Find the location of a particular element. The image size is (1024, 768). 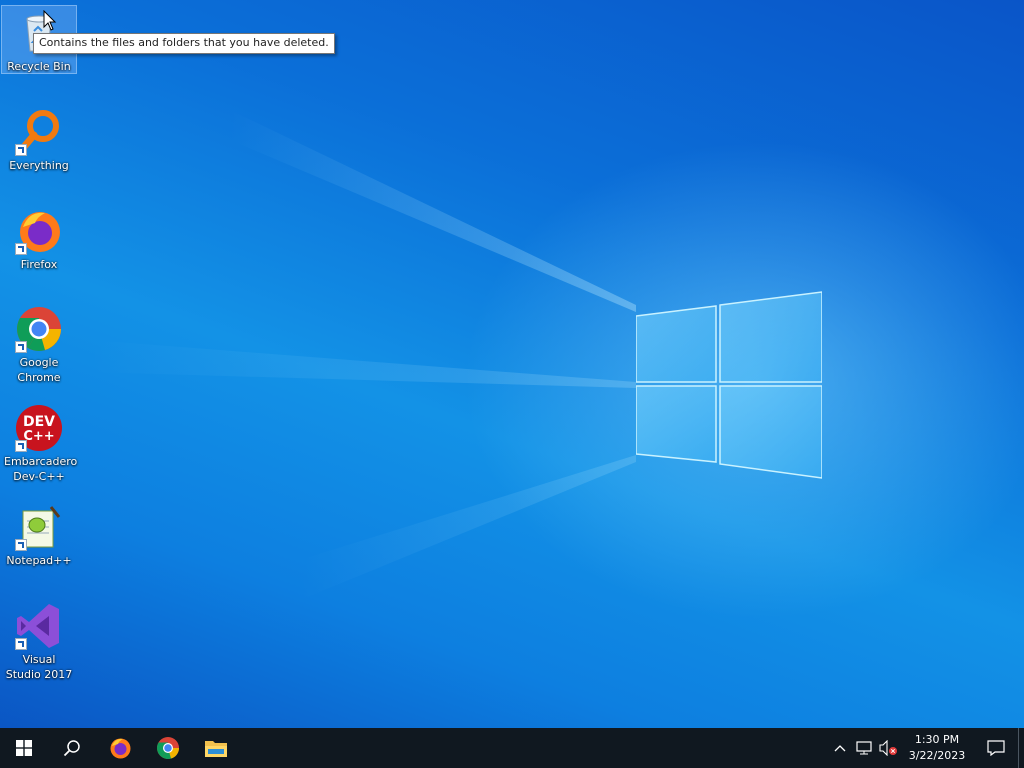

desktop-icon-label: Google Chrome is located at coordinates (39, 370).